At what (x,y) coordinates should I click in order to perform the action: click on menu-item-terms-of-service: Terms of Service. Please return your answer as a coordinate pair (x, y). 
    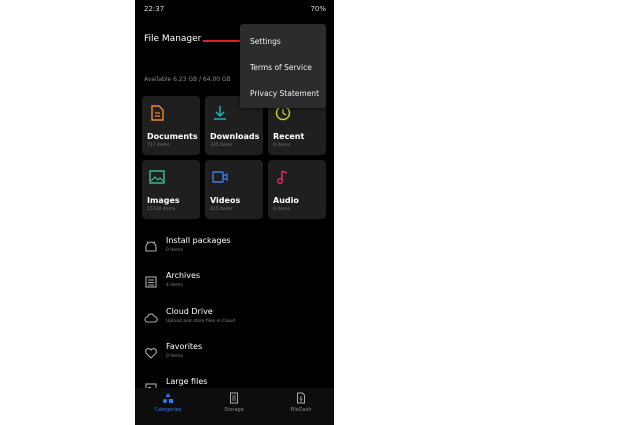
    Looking at the image, I should click on (281, 67).